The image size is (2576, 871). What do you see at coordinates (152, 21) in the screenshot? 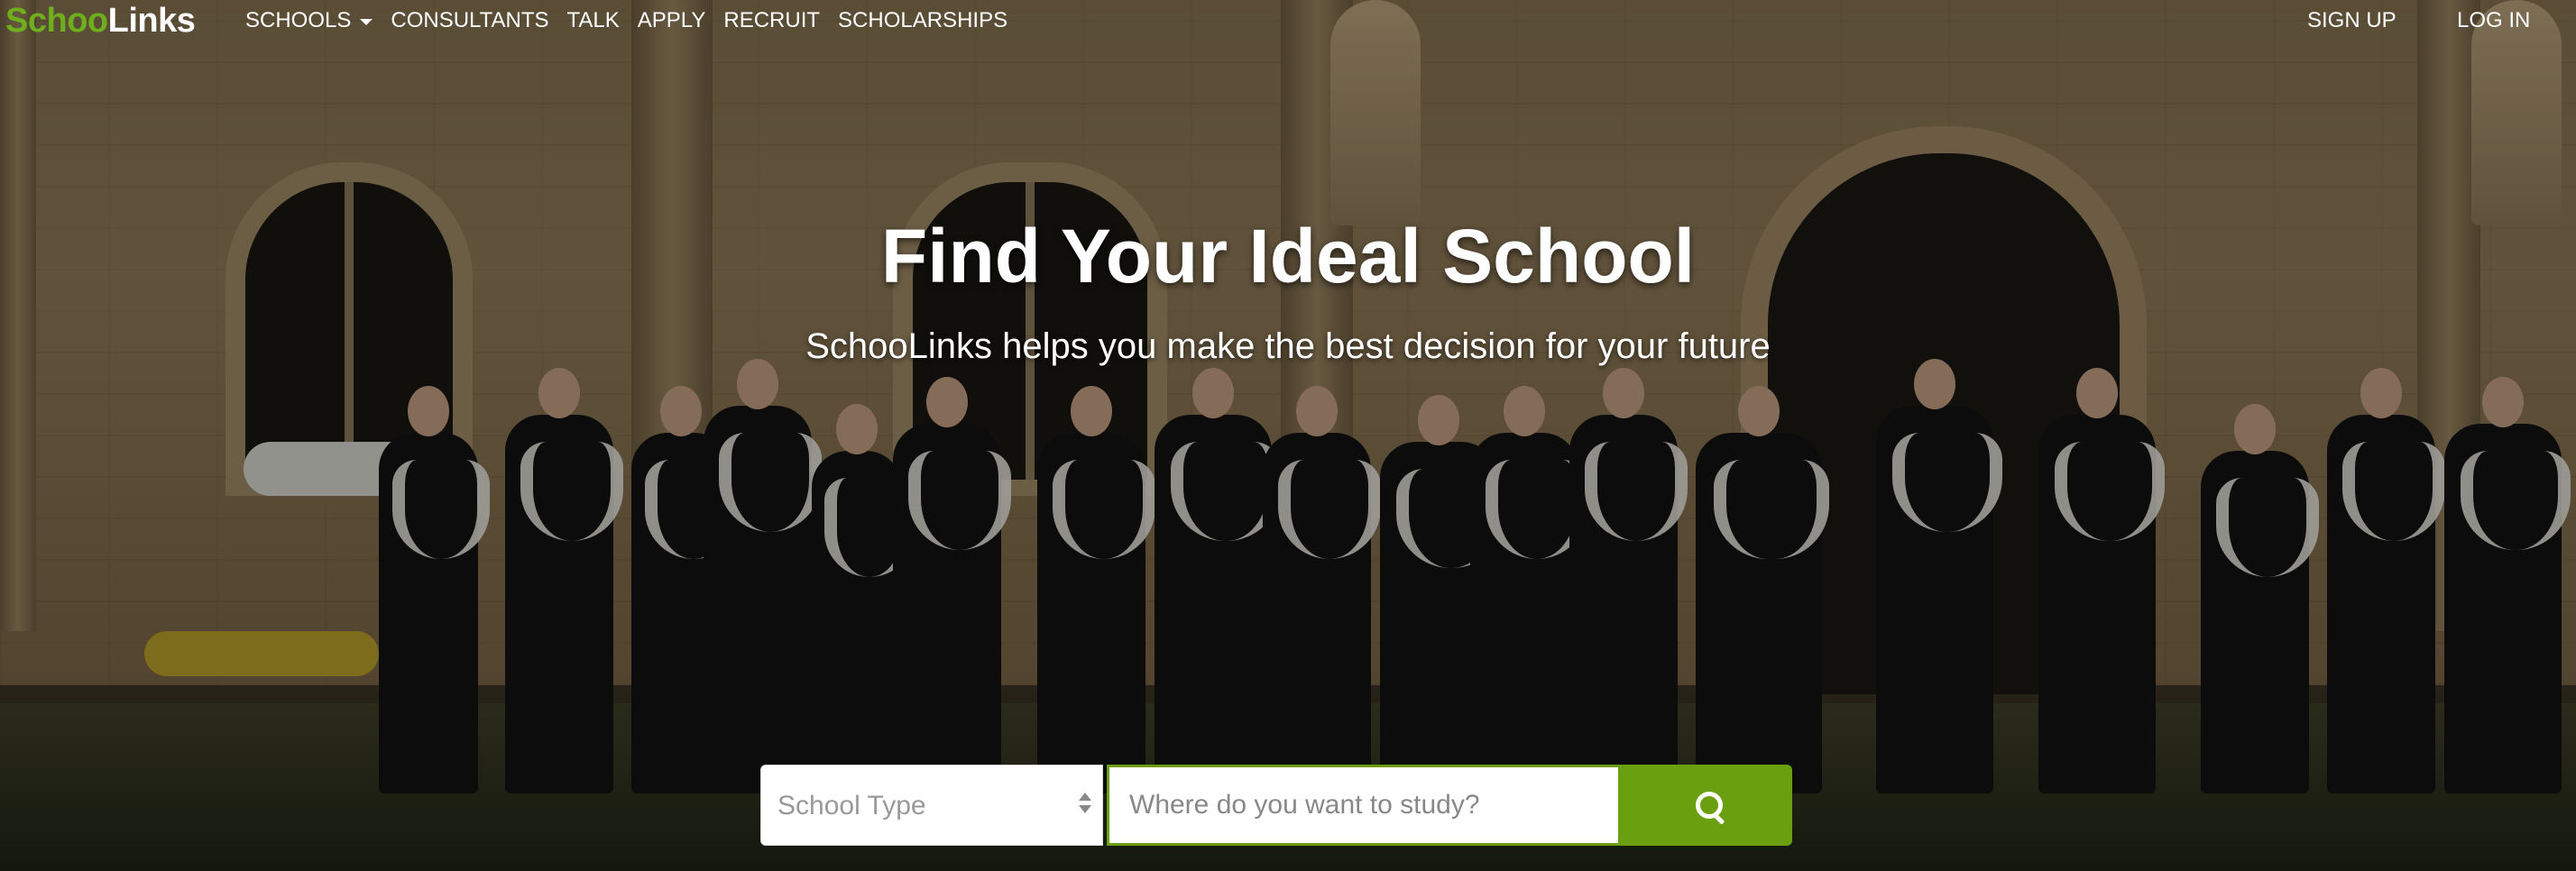
I see `logo-text-part2: Links` at bounding box center [152, 21].